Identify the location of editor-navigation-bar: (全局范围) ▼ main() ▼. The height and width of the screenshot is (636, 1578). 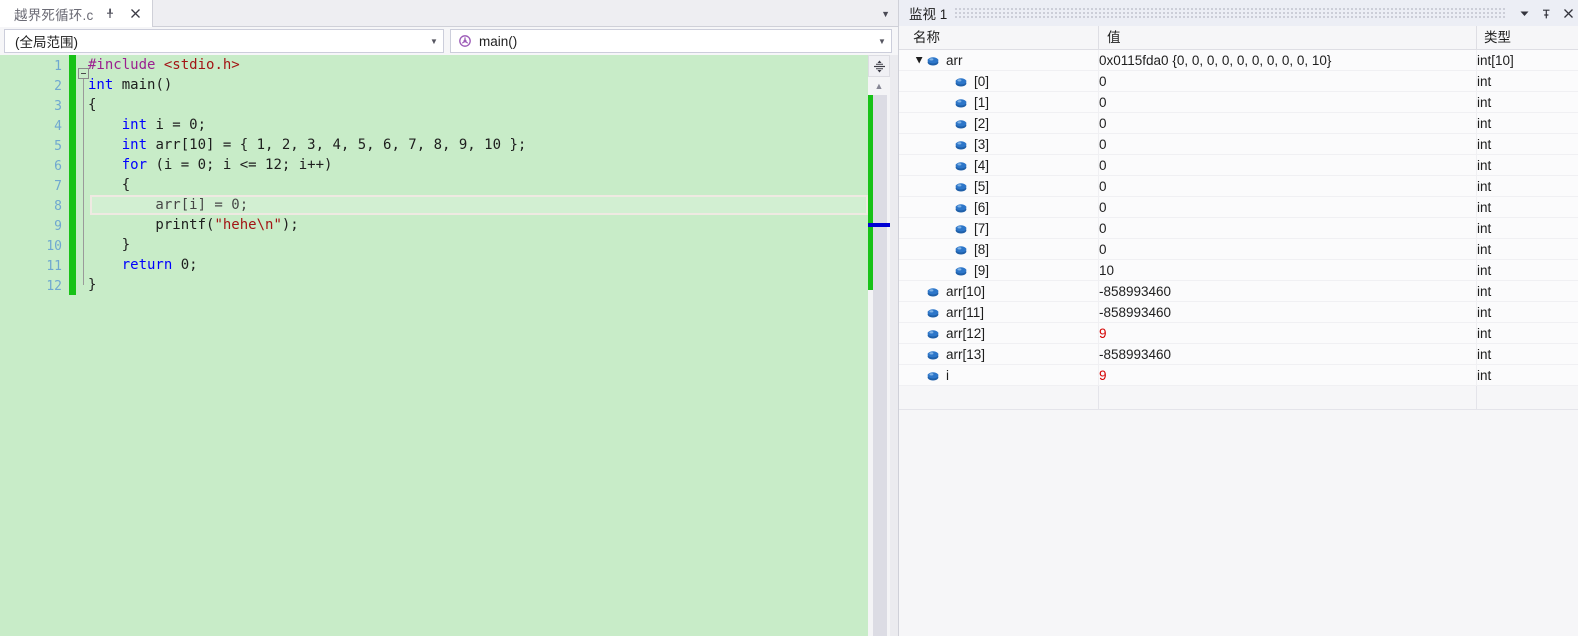
(449, 41).